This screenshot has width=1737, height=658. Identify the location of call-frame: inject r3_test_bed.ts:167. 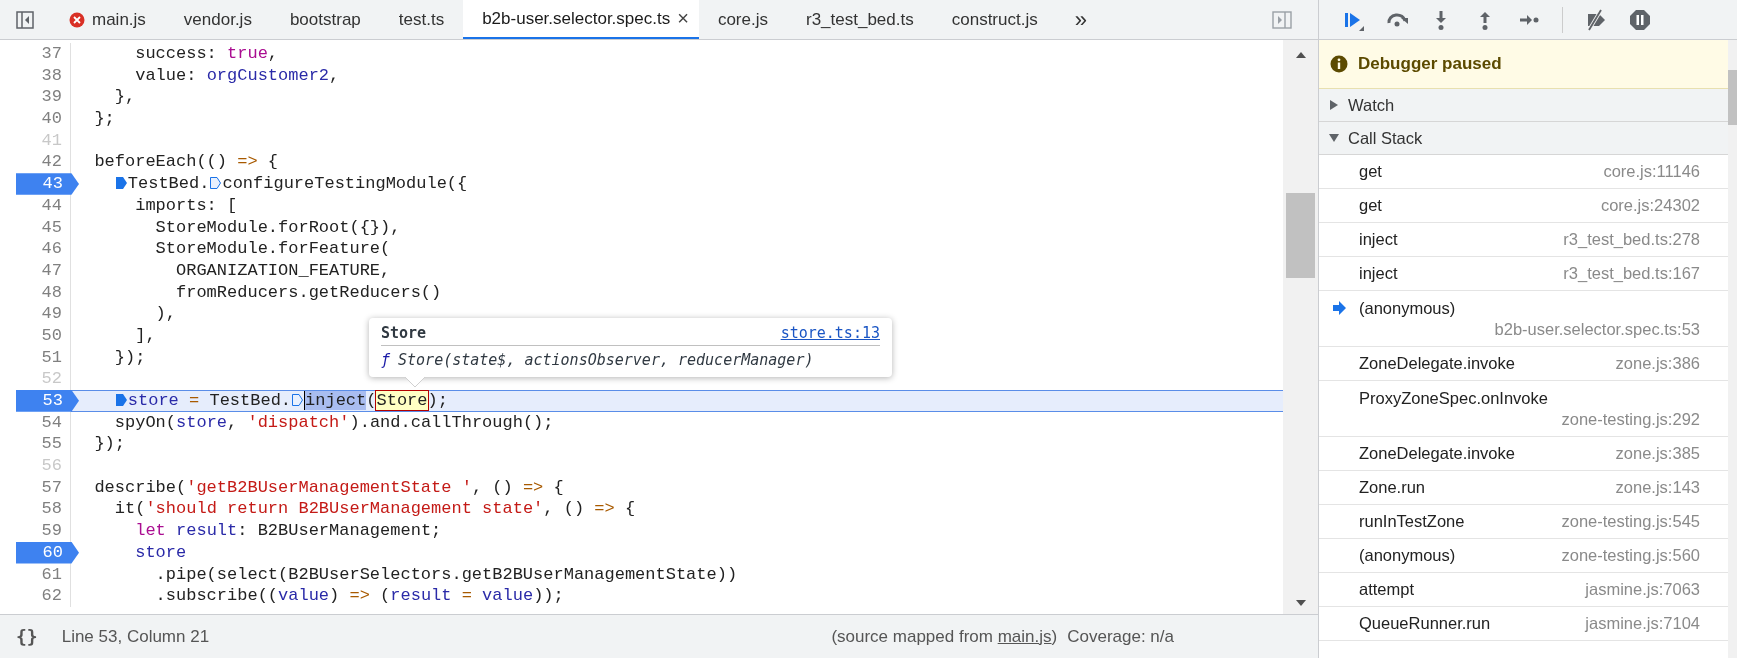
(1523, 274).